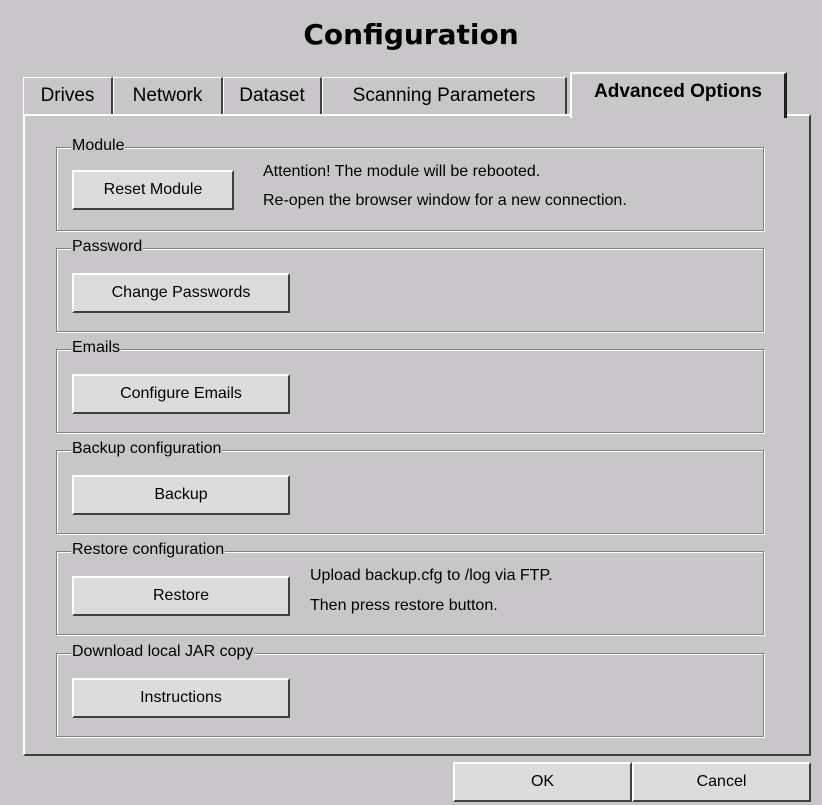 This screenshot has width=822, height=805. What do you see at coordinates (410, 486) in the screenshot?
I see `backup-group: Backup configuration Backup` at bounding box center [410, 486].